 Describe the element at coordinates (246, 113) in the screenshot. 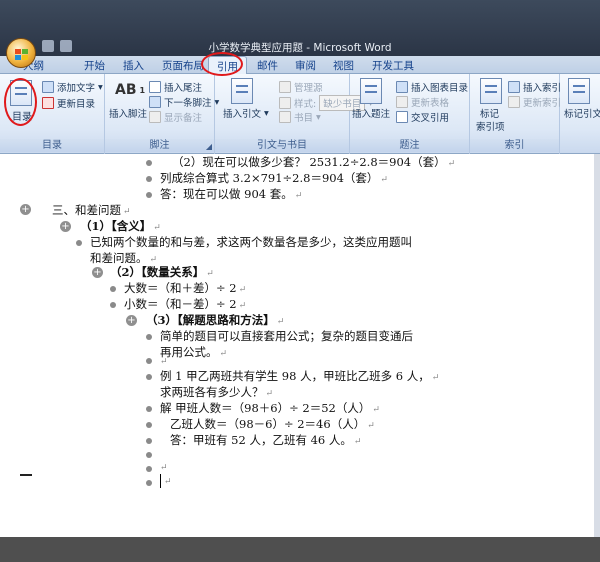

I see `insert-citation-button: 插入引文 ▾` at that location.